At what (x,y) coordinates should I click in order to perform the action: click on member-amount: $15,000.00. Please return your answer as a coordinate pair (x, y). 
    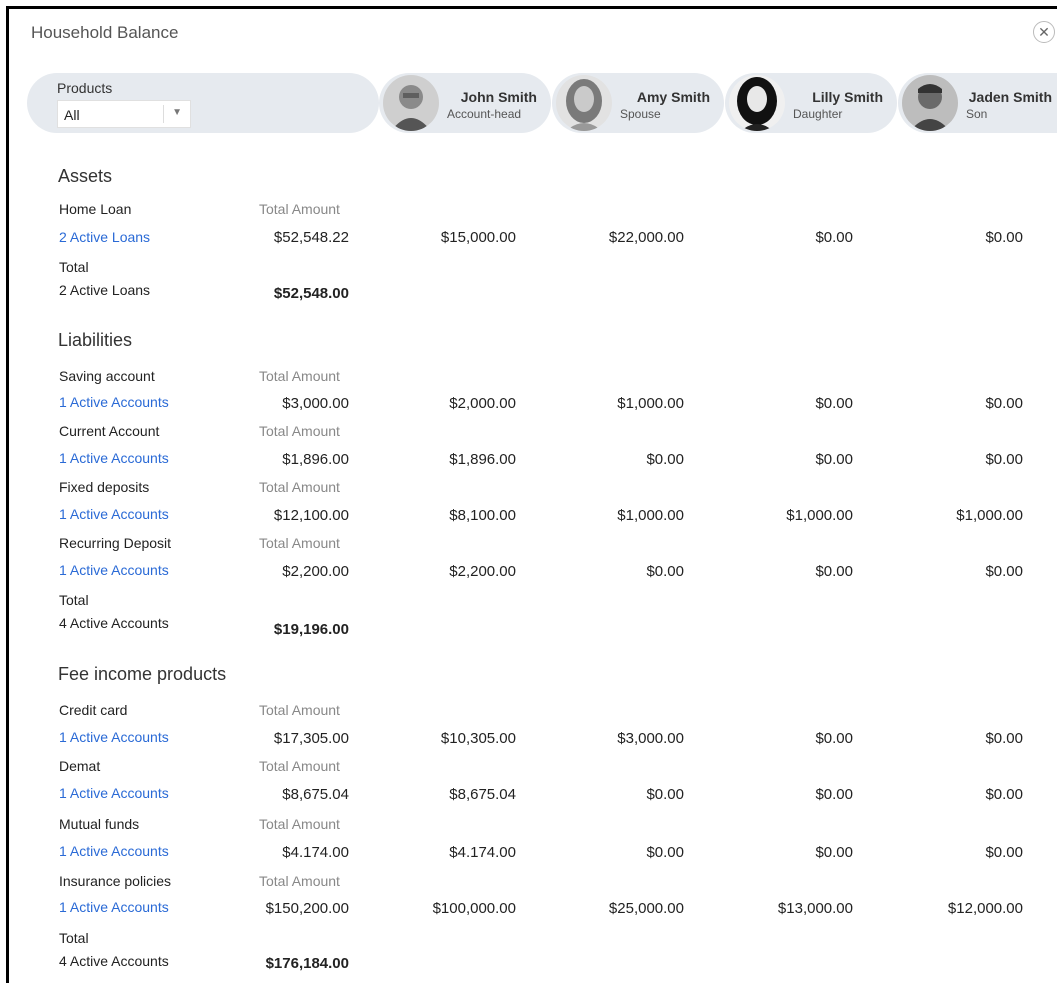
    Looking at the image, I should click on (478, 237).